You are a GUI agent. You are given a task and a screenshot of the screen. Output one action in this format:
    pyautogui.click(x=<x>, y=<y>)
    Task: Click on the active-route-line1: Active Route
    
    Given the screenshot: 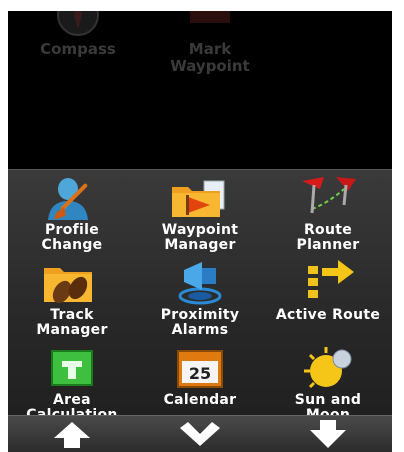 What is the action you would take?
    pyautogui.click(x=328, y=315)
    